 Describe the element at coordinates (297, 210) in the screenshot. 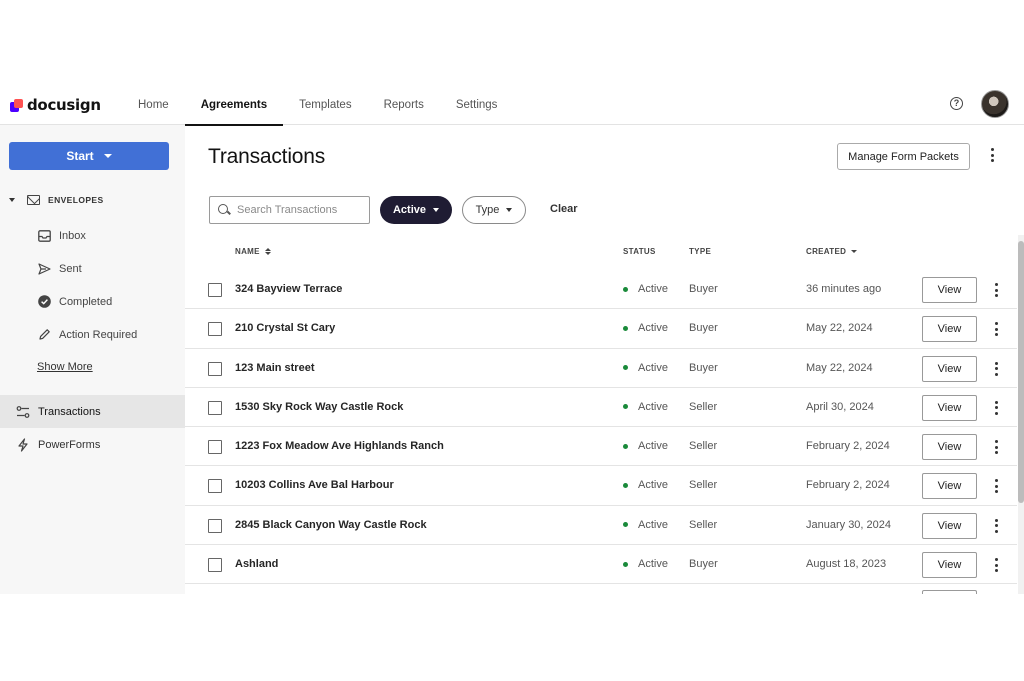

I see `search-input` at that location.